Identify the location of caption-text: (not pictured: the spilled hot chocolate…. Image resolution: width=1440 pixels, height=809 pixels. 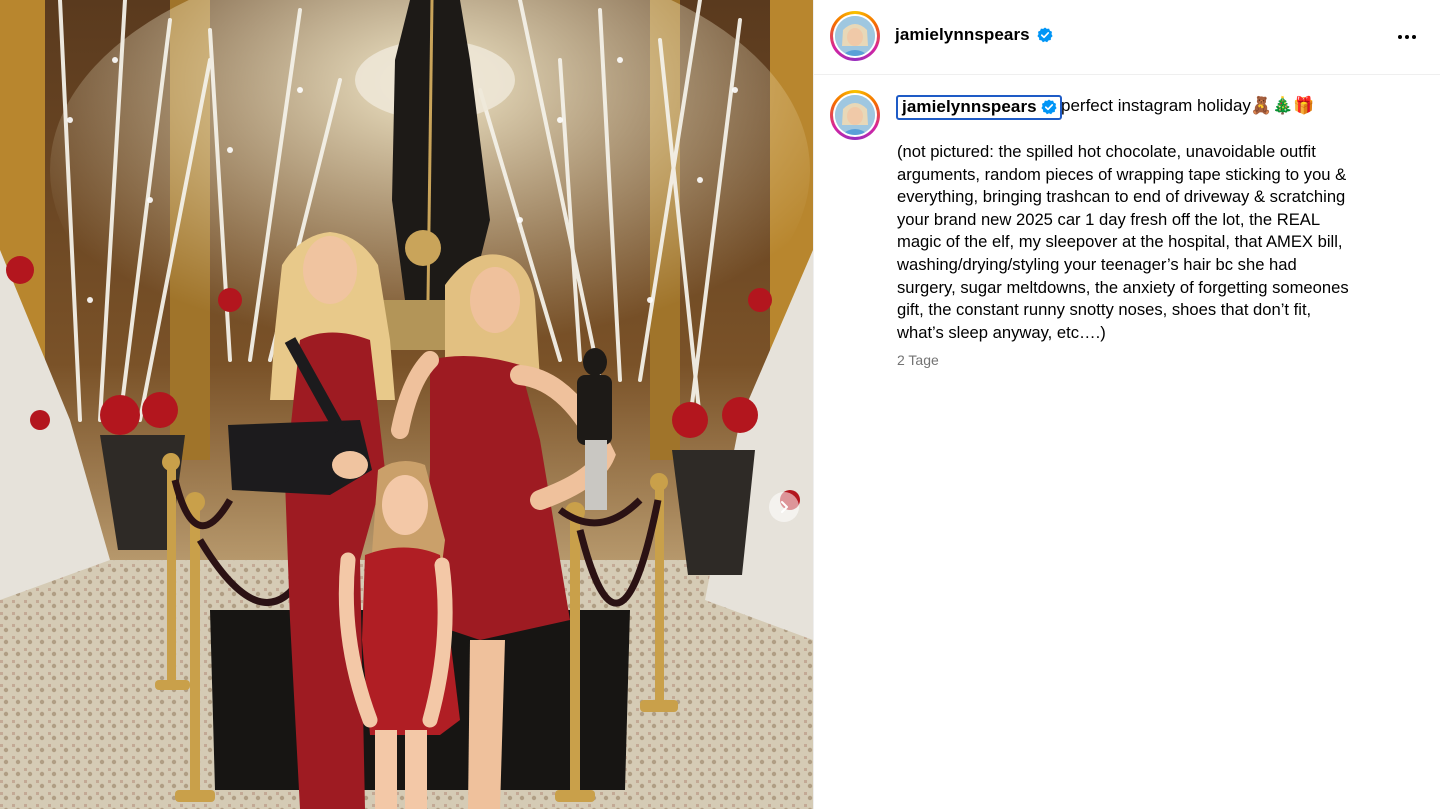
(1123, 242).